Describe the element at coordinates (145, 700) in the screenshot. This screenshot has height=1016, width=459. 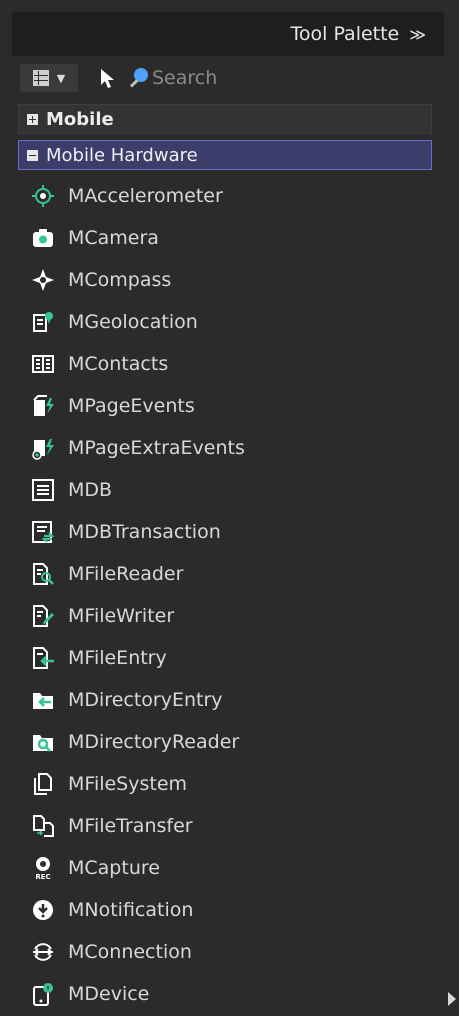
I see `item-label: MDirectoryEntry` at that location.